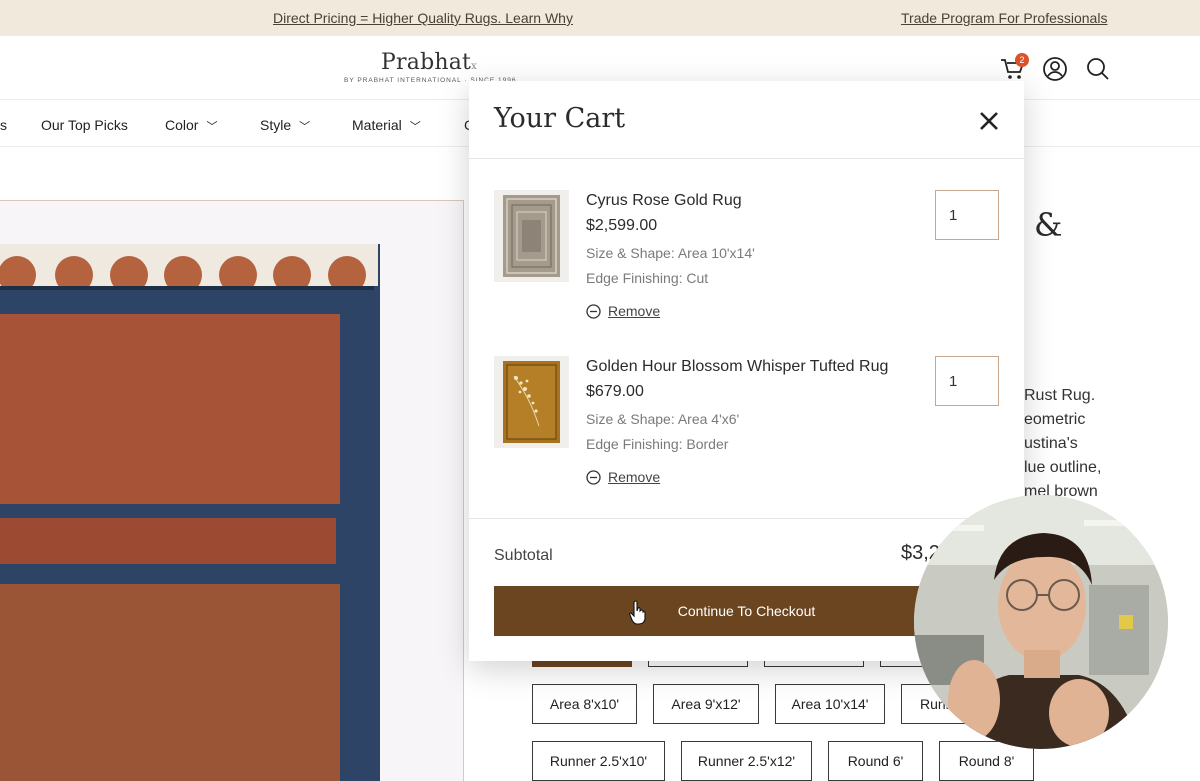 Image resolution: width=1200 pixels, height=781 pixels. I want to click on nav-item-top-picks: Our Top Picks, so click(84, 125).